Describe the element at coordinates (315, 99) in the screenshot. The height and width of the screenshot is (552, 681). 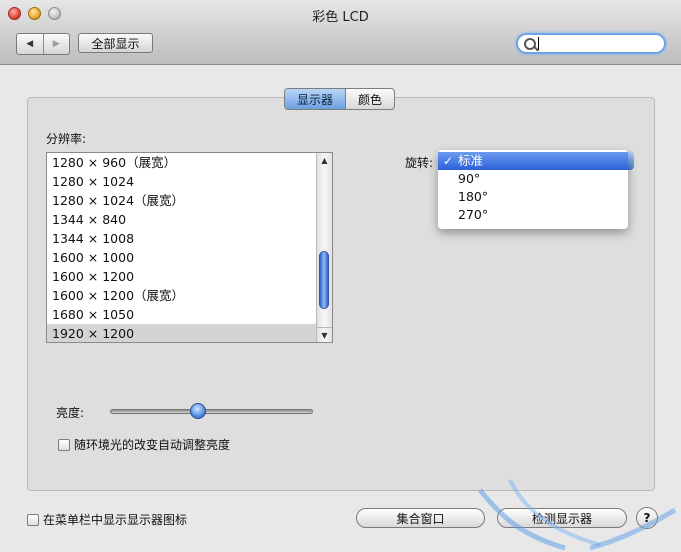
I see `tab-display: 显示器` at that location.